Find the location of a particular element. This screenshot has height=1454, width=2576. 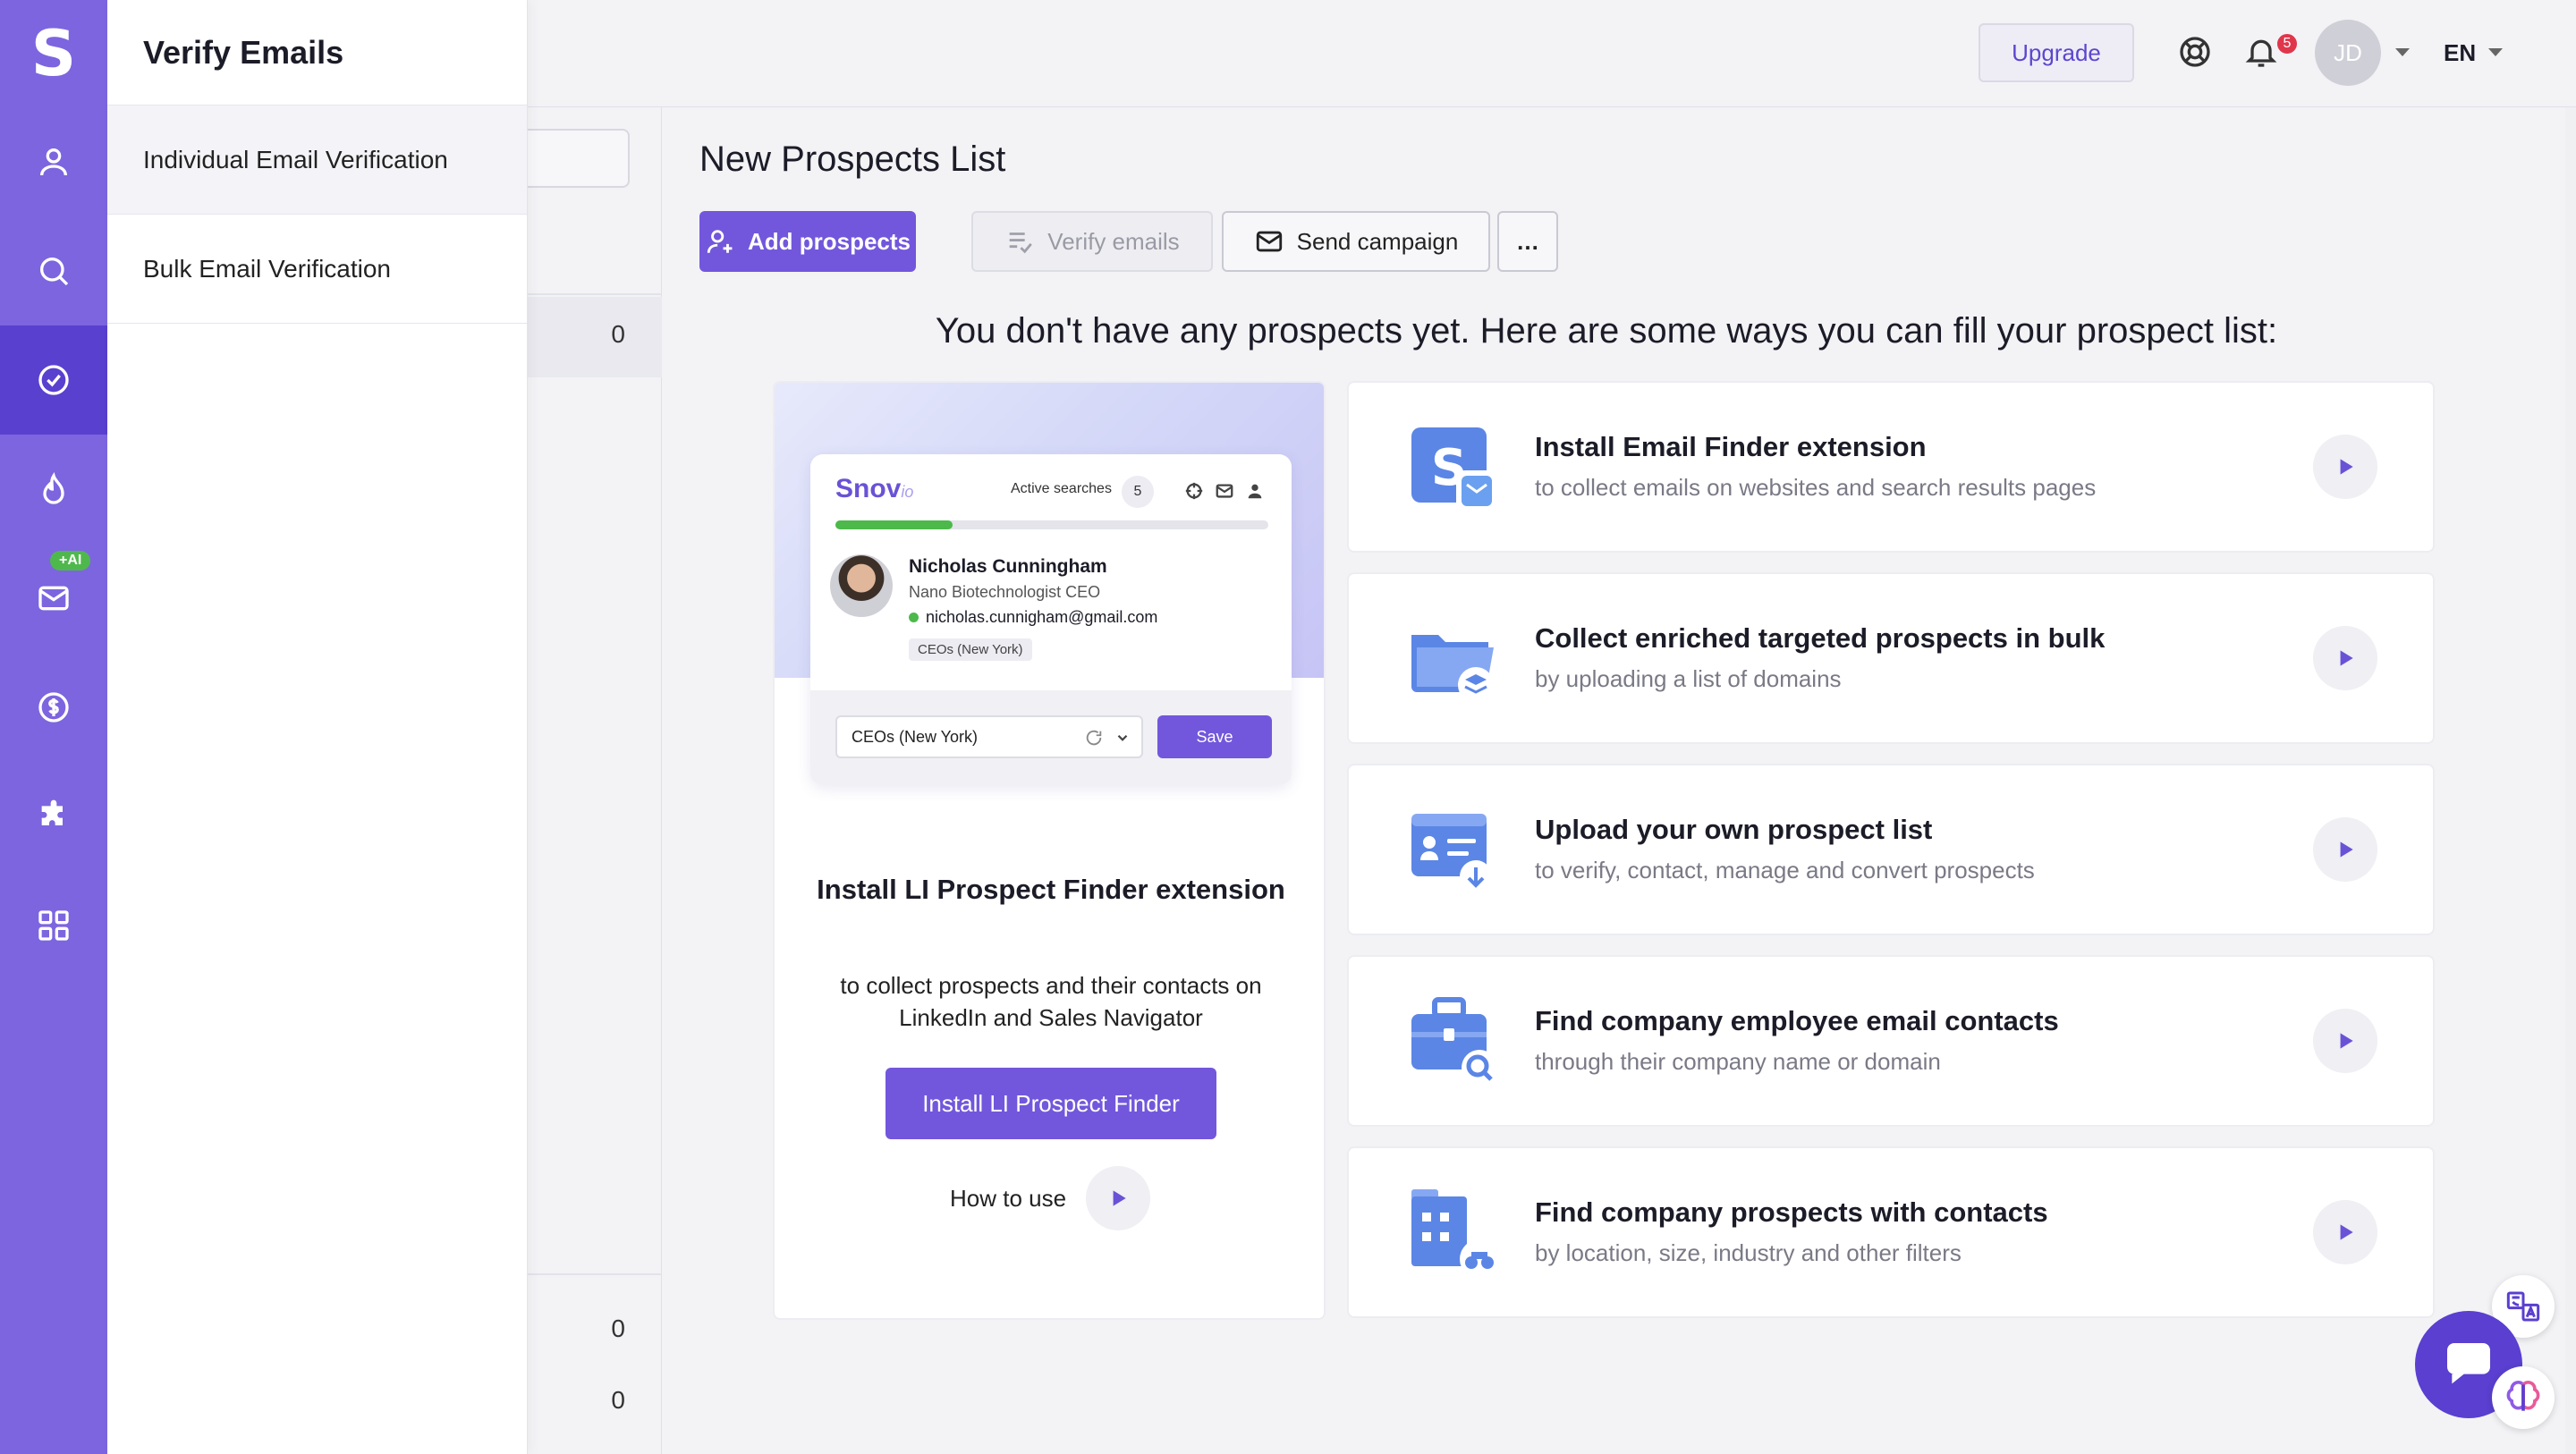

how-to-use: How to use is located at coordinates (1050, 1198).